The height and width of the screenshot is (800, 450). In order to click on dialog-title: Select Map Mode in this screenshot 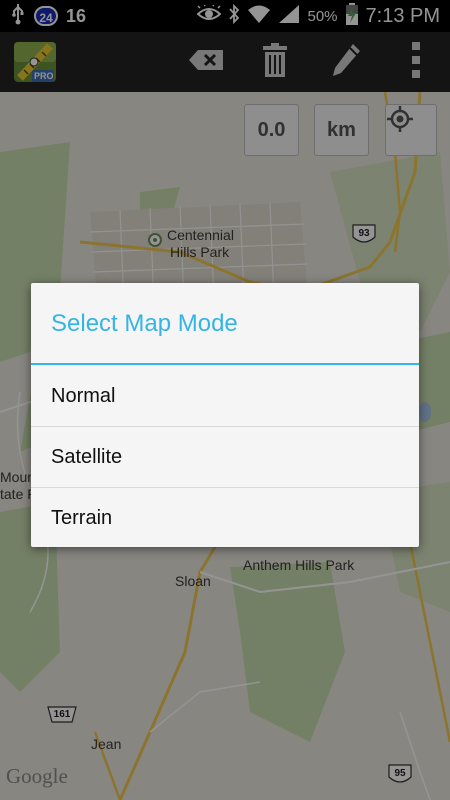, I will do `click(144, 323)`.